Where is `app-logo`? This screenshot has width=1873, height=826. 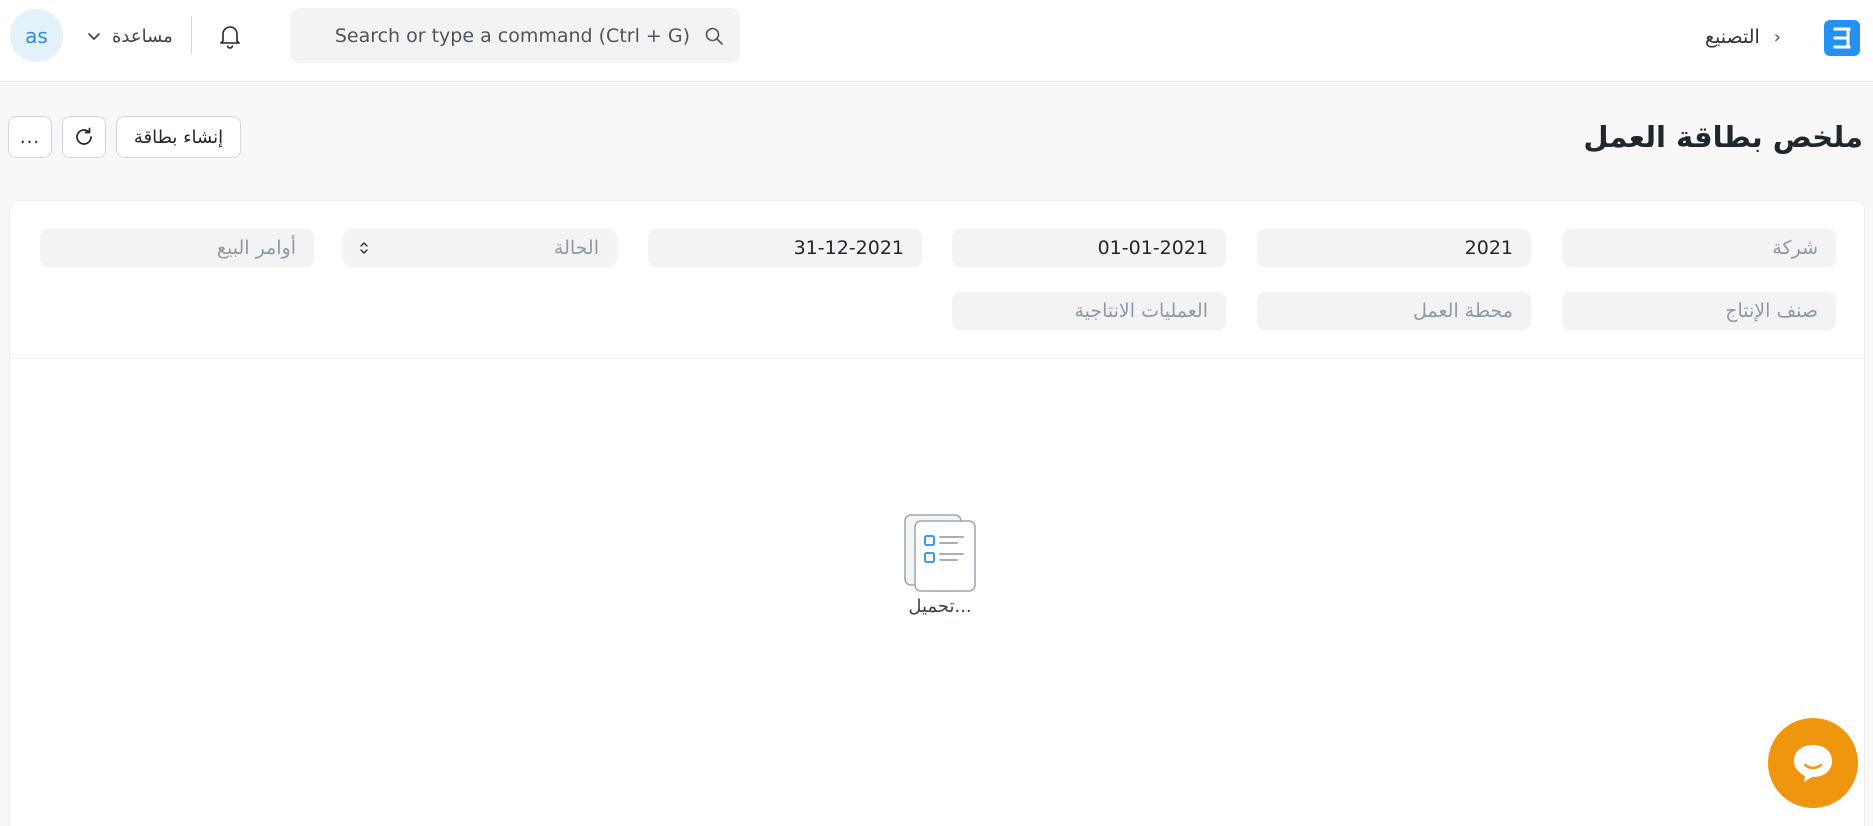
app-logo is located at coordinates (1842, 38).